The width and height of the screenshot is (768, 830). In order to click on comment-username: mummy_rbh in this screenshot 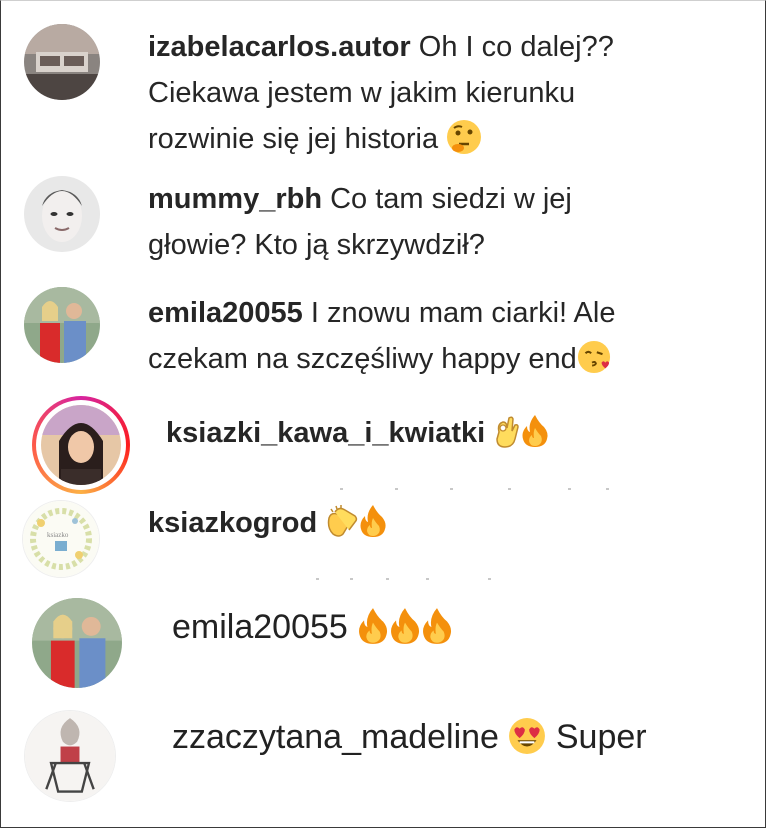, I will do `click(235, 199)`.